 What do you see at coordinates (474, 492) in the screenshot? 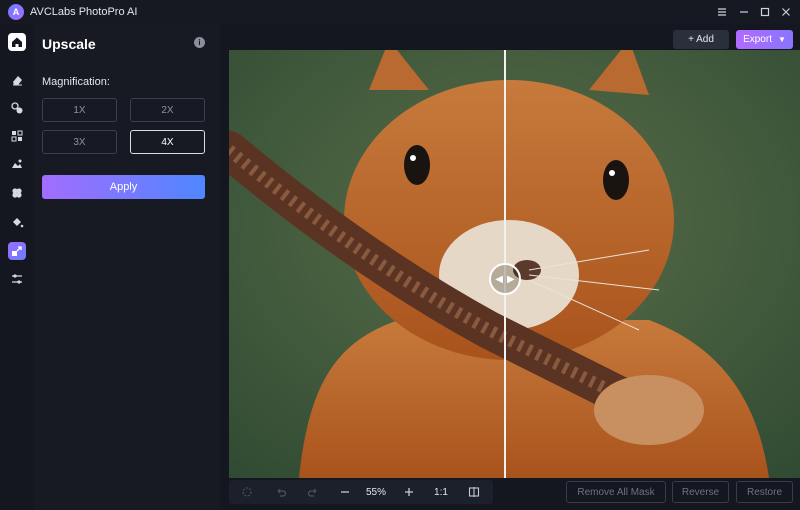
I see `compare-view-icon` at bounding box center [474, 492].